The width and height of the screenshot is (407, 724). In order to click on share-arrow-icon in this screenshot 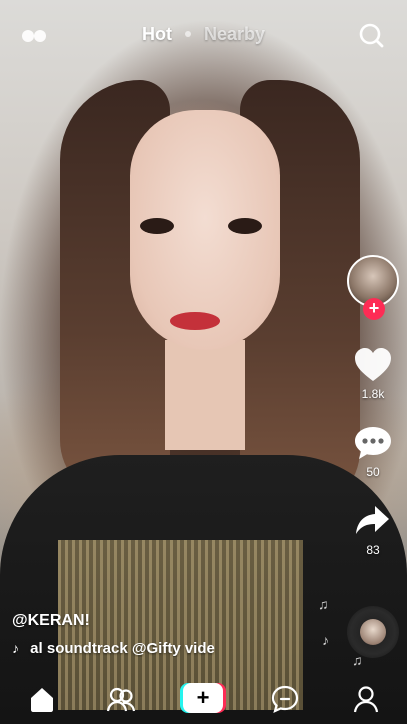, I will do `click(372, 520)`.